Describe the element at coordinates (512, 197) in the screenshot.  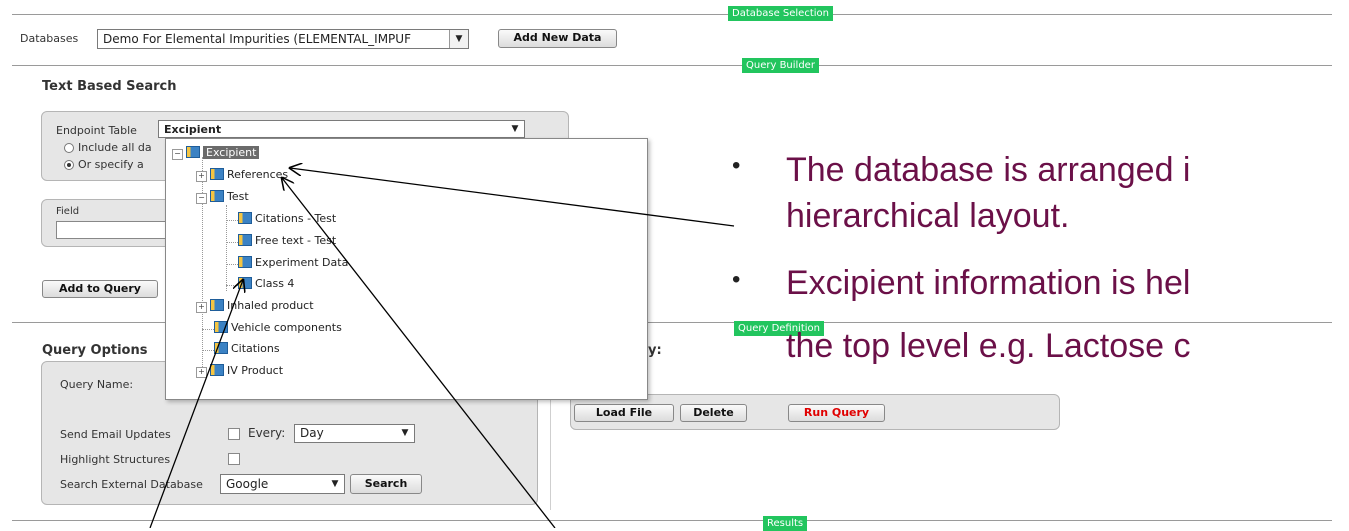
I see `arrow-to-root` at that location.